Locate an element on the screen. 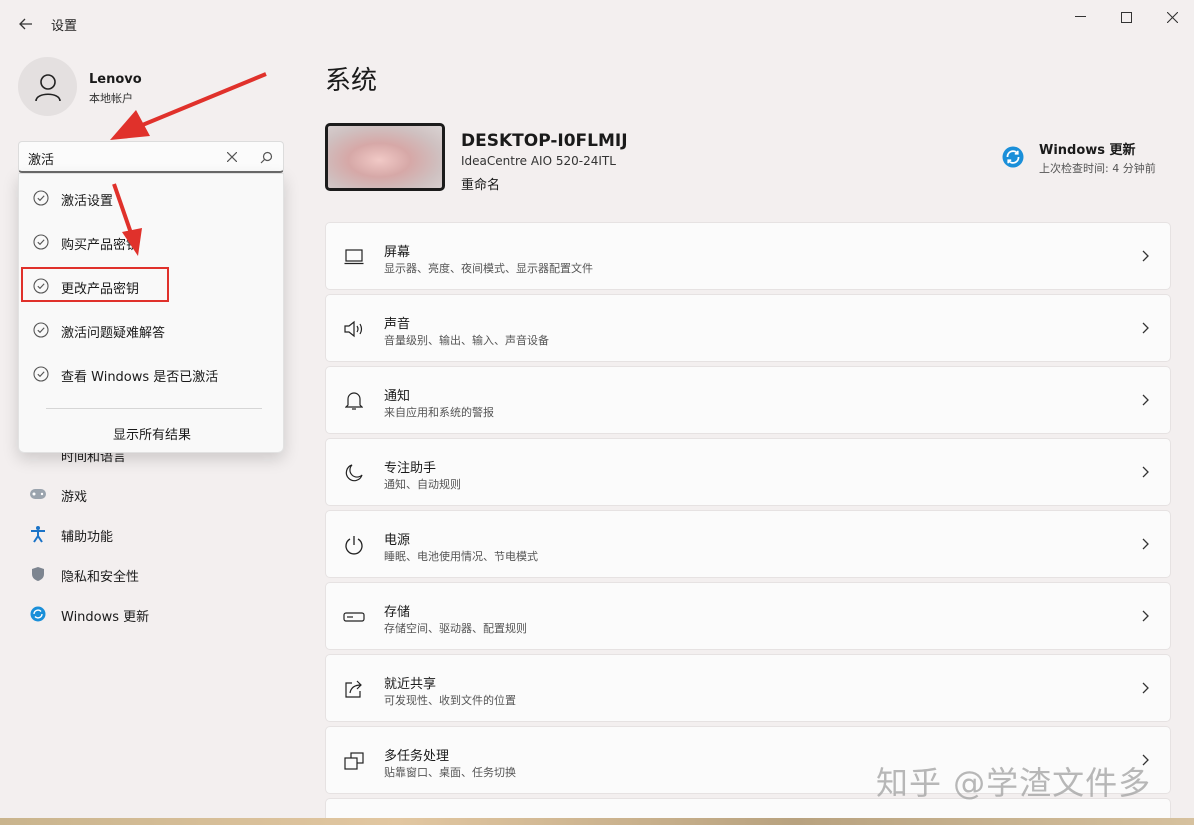 Image resolution: width=1194 pixels, height=825 pixels. page-title: 系统 is located at coordinates (351, 81).